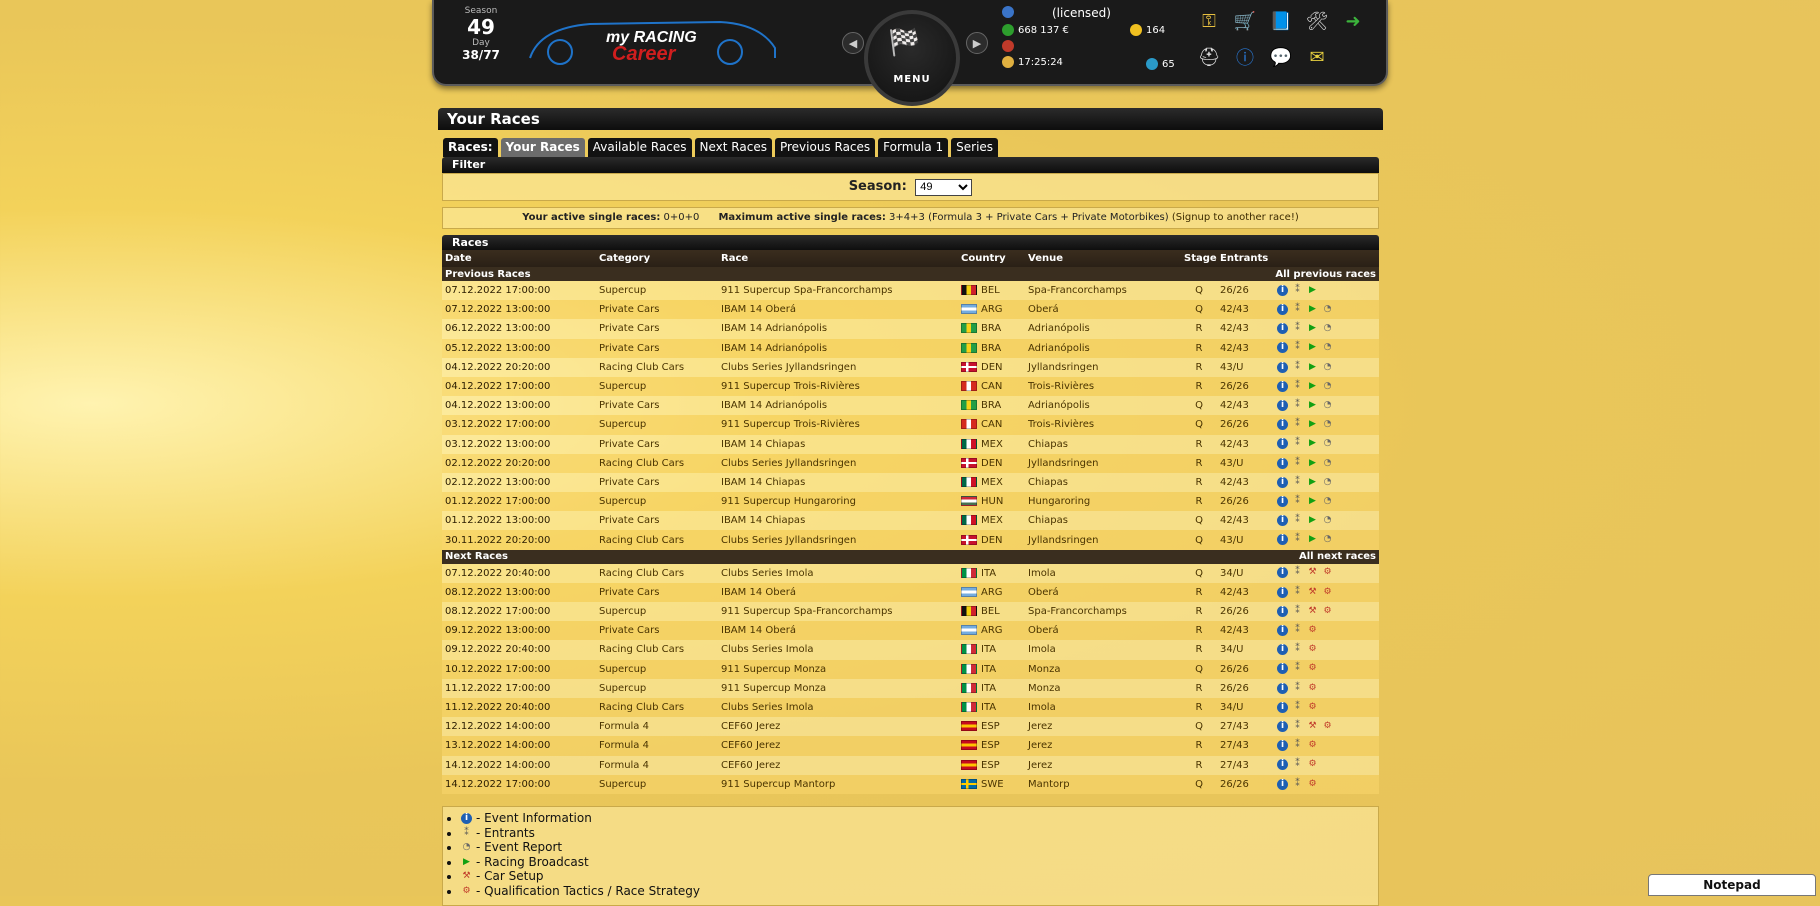 The image size is (1820, 906). What do you see at coordinates (655, 38) in the screenshot?
I see `my-racing-career-logo: my RACING Career` at bounding box center [655, 38].